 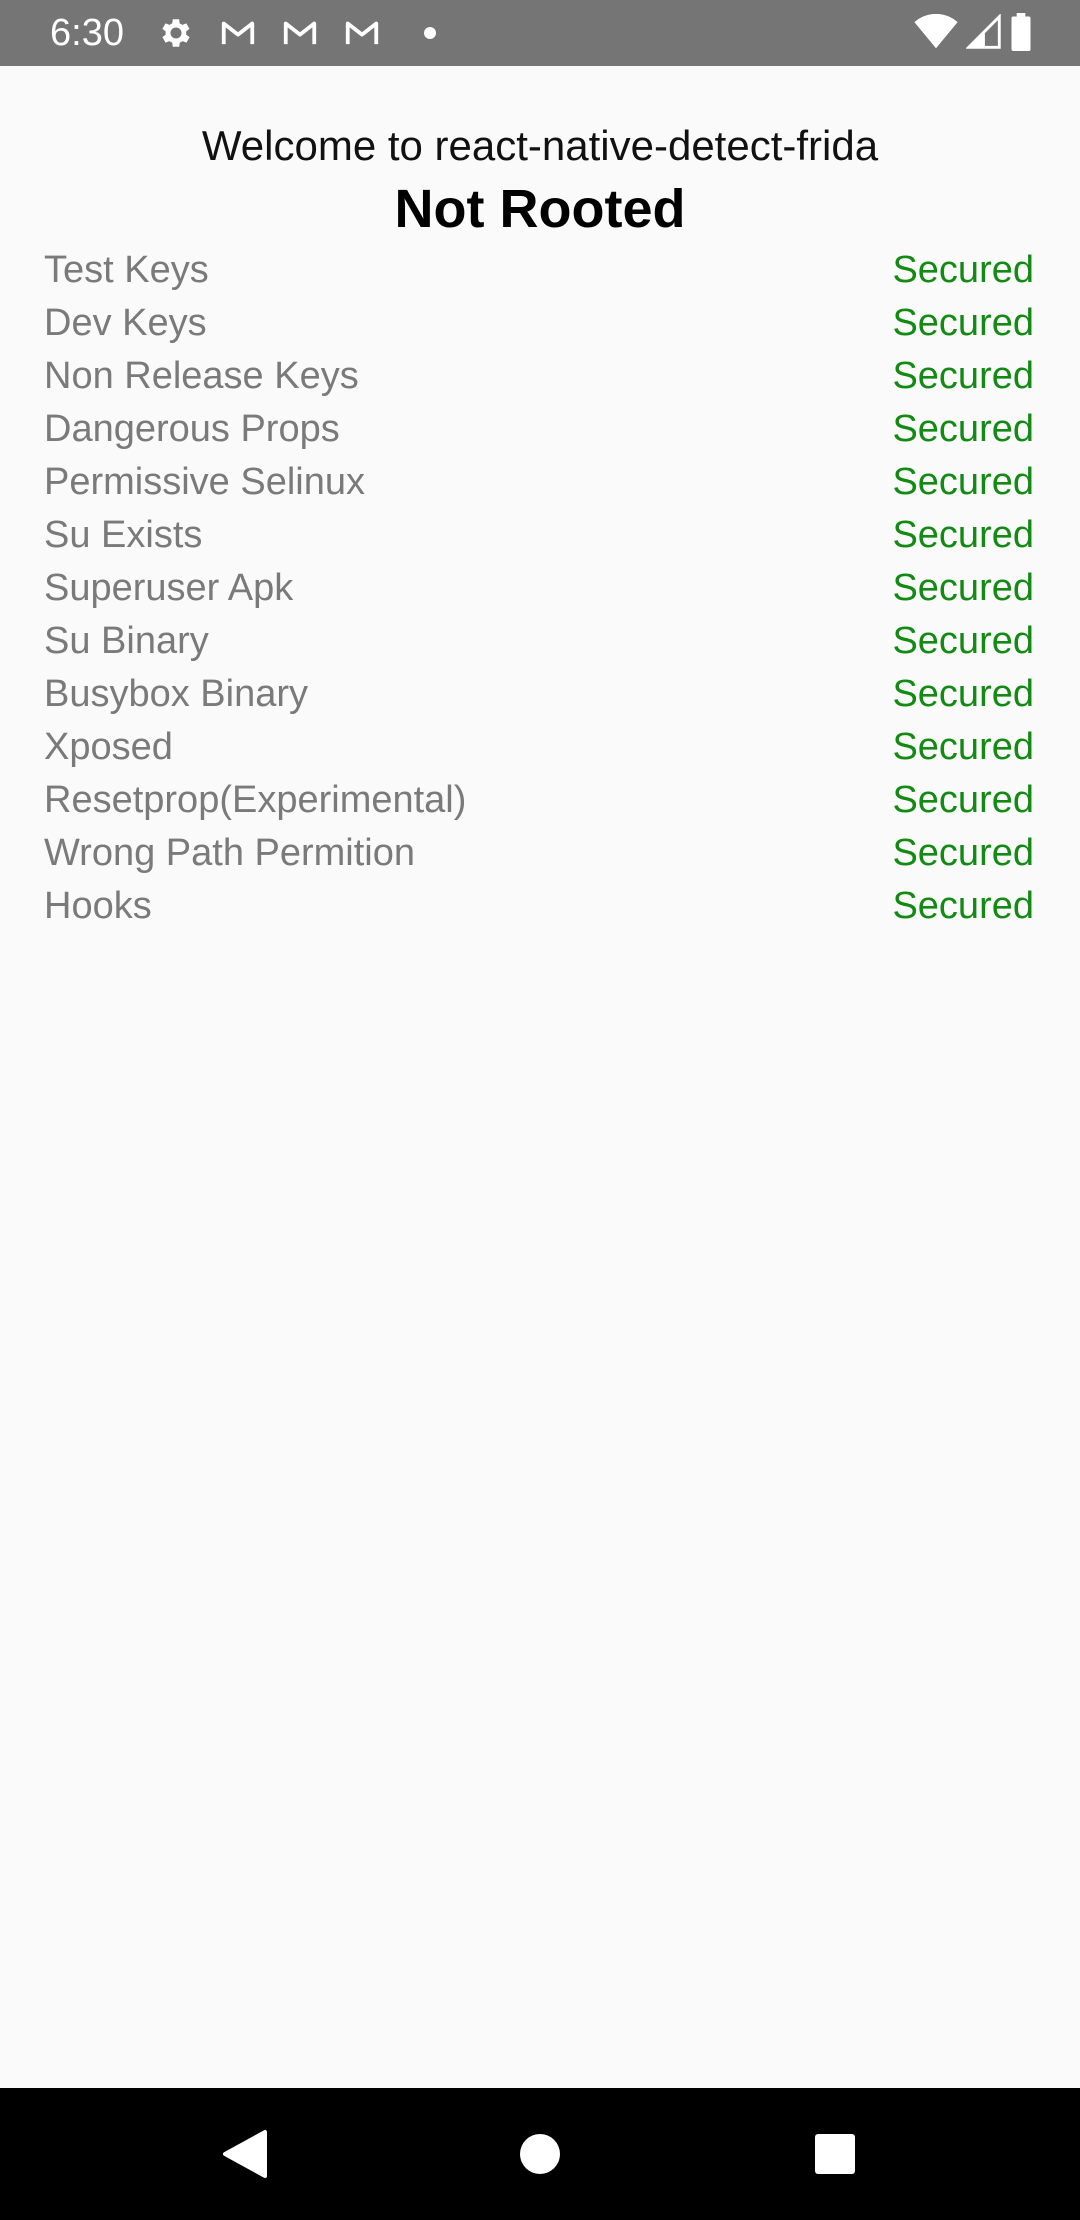 What do you see at coordinates (539, 323) in the screenshot?
I see `check-row-dev-keys: Dev Keys Secured` at bounding box center [539, 323].